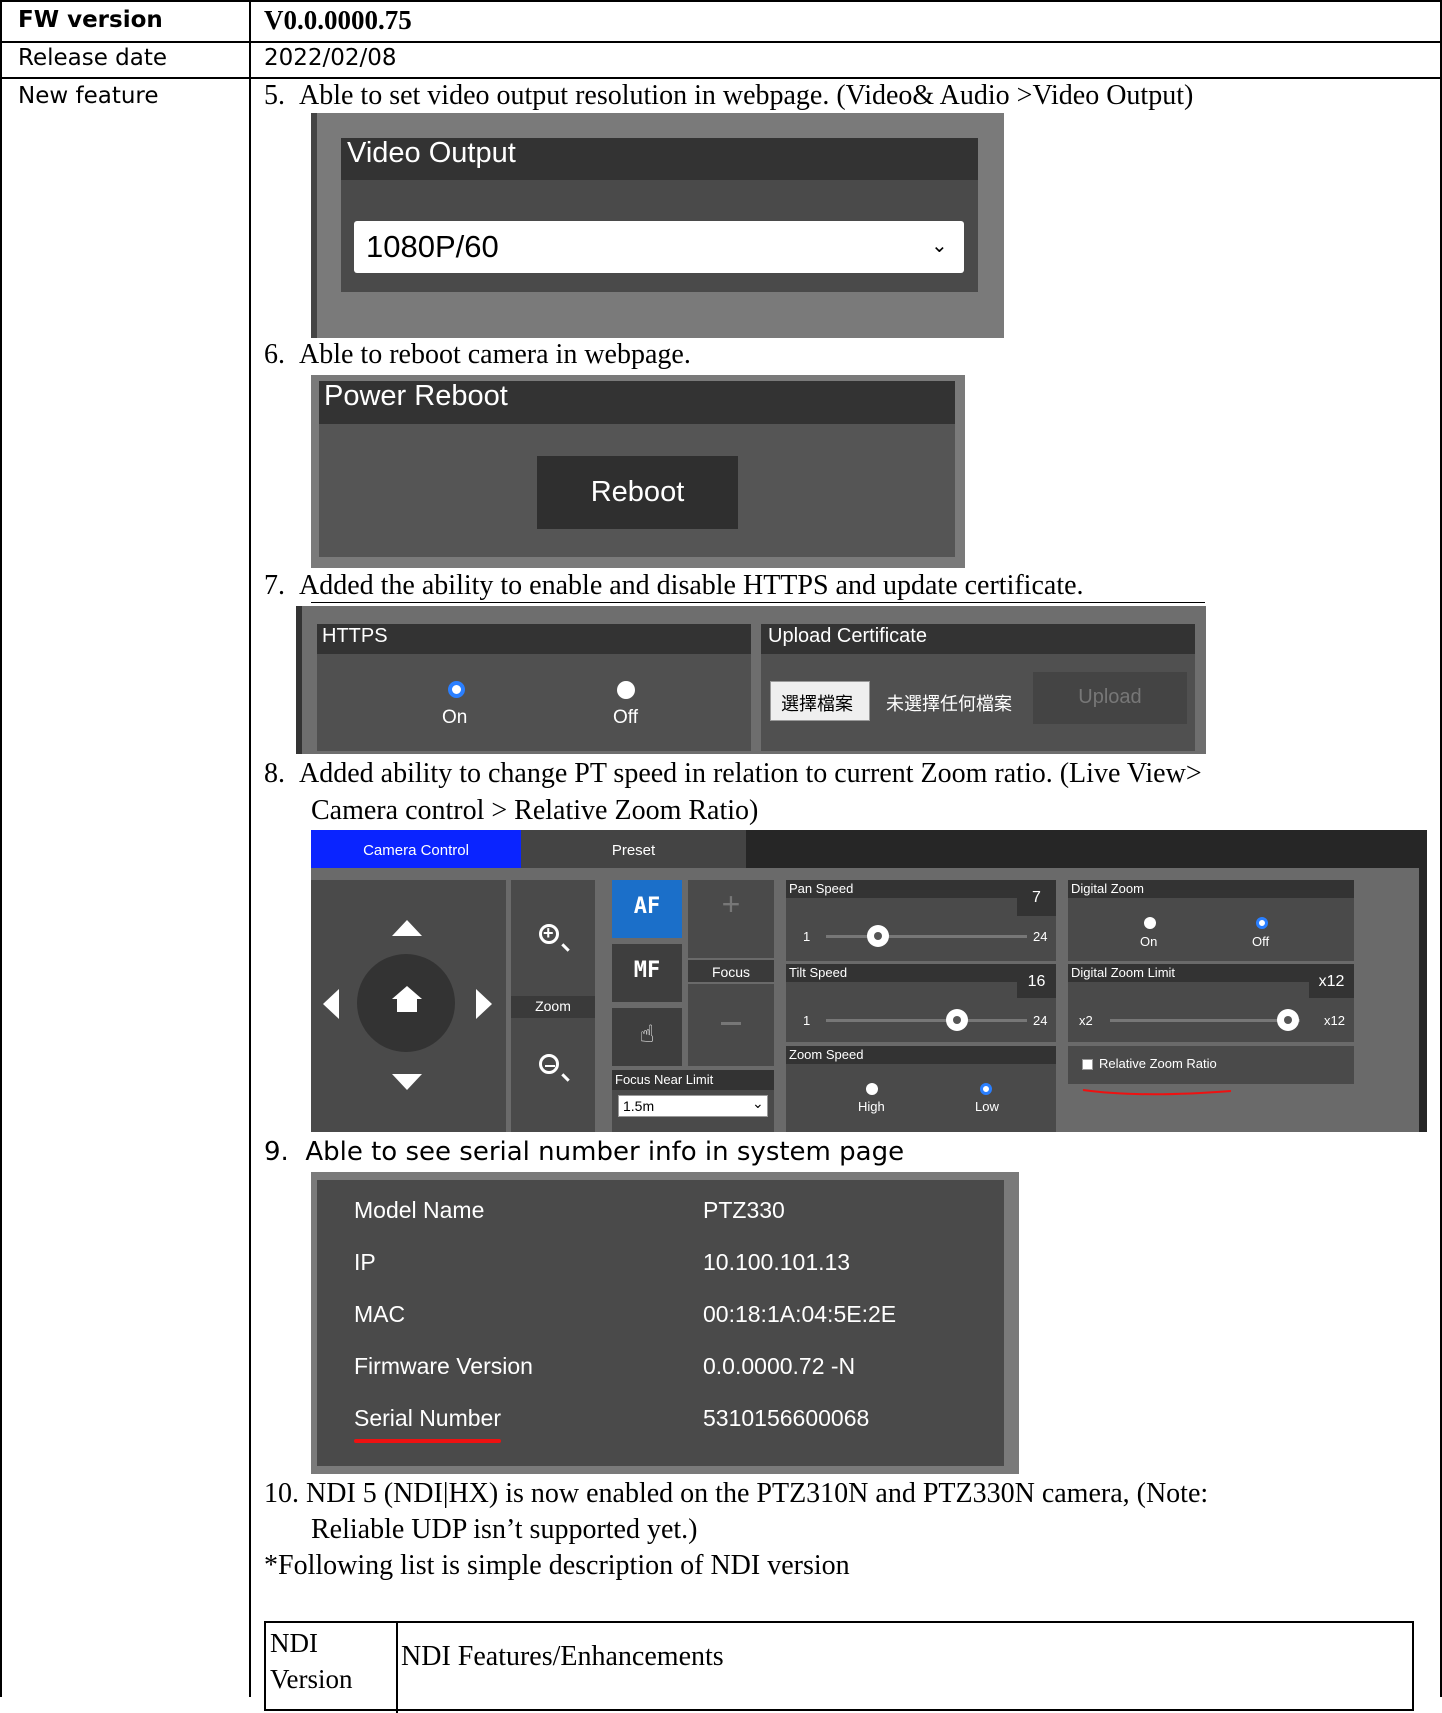 The image size is (1442, 1713). I want to click on tilt-speed-value: 16, so click(1036, 981).